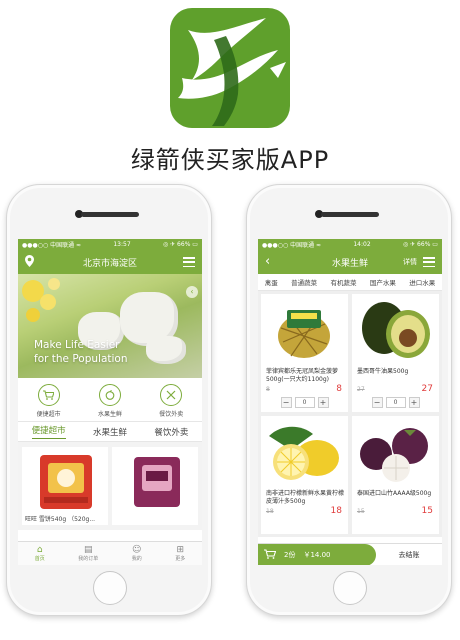 The width and height of the screenshot is (460, 640). Describe the element at coordinates (394, 455) in the screenshot. I see `mangosteen-image` at that location.